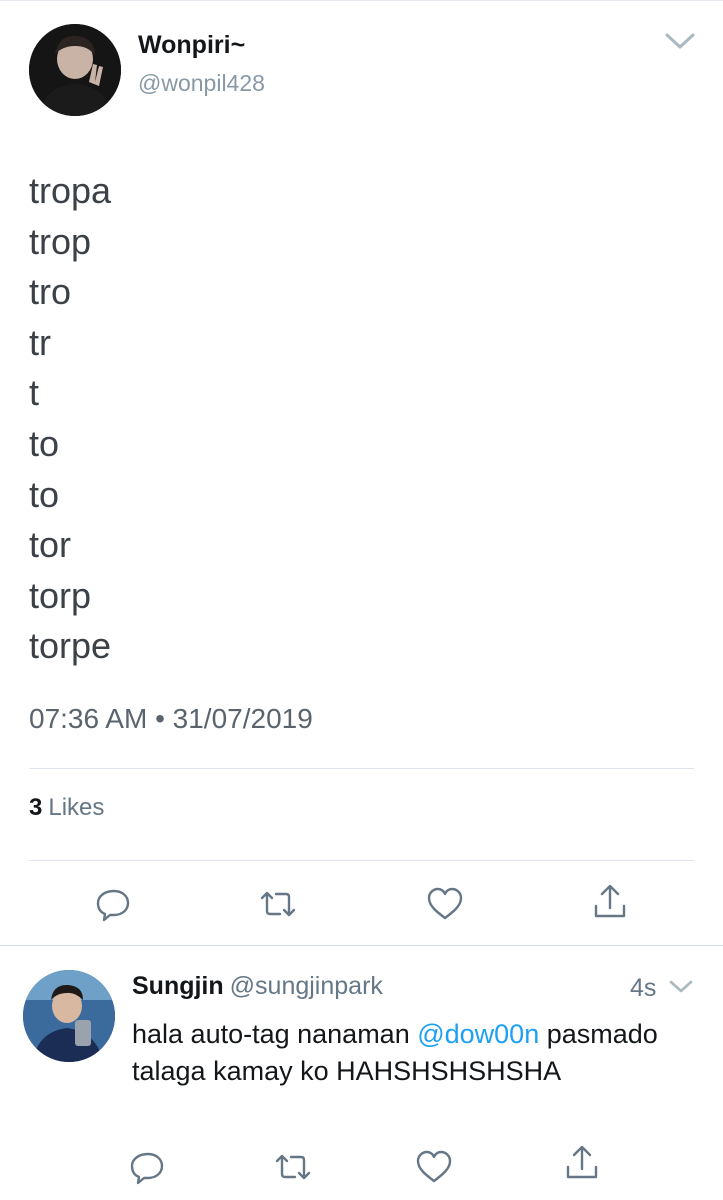  I want to click on author-avatar, so click(75, 70).